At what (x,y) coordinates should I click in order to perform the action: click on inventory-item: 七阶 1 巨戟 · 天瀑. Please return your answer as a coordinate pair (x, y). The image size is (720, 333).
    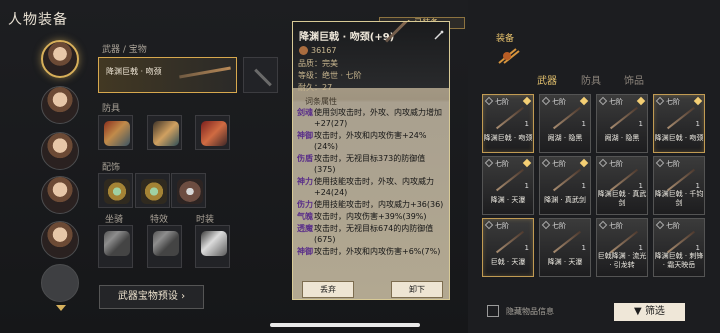
    Looking at the image, I should click on (508, 247).